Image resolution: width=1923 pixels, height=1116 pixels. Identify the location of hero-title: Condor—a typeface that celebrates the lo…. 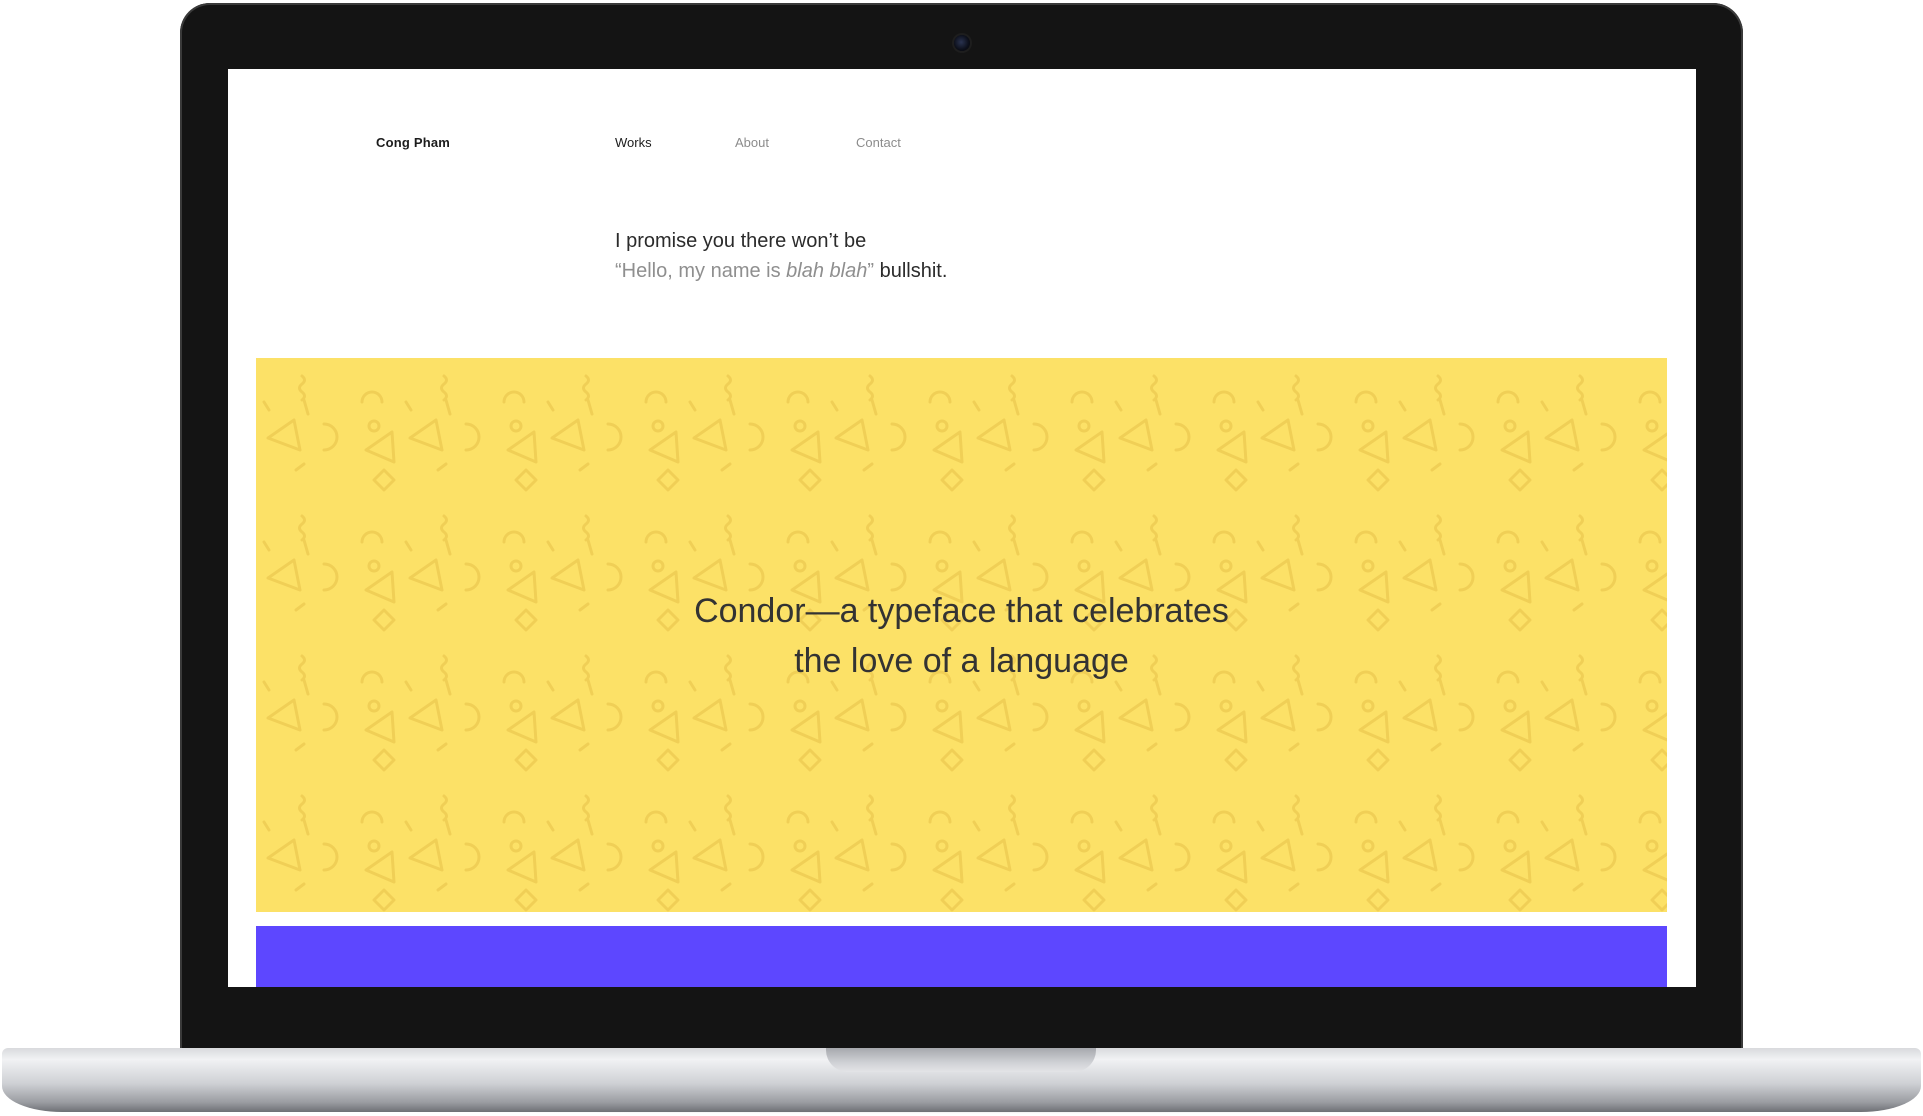
(961, 636).